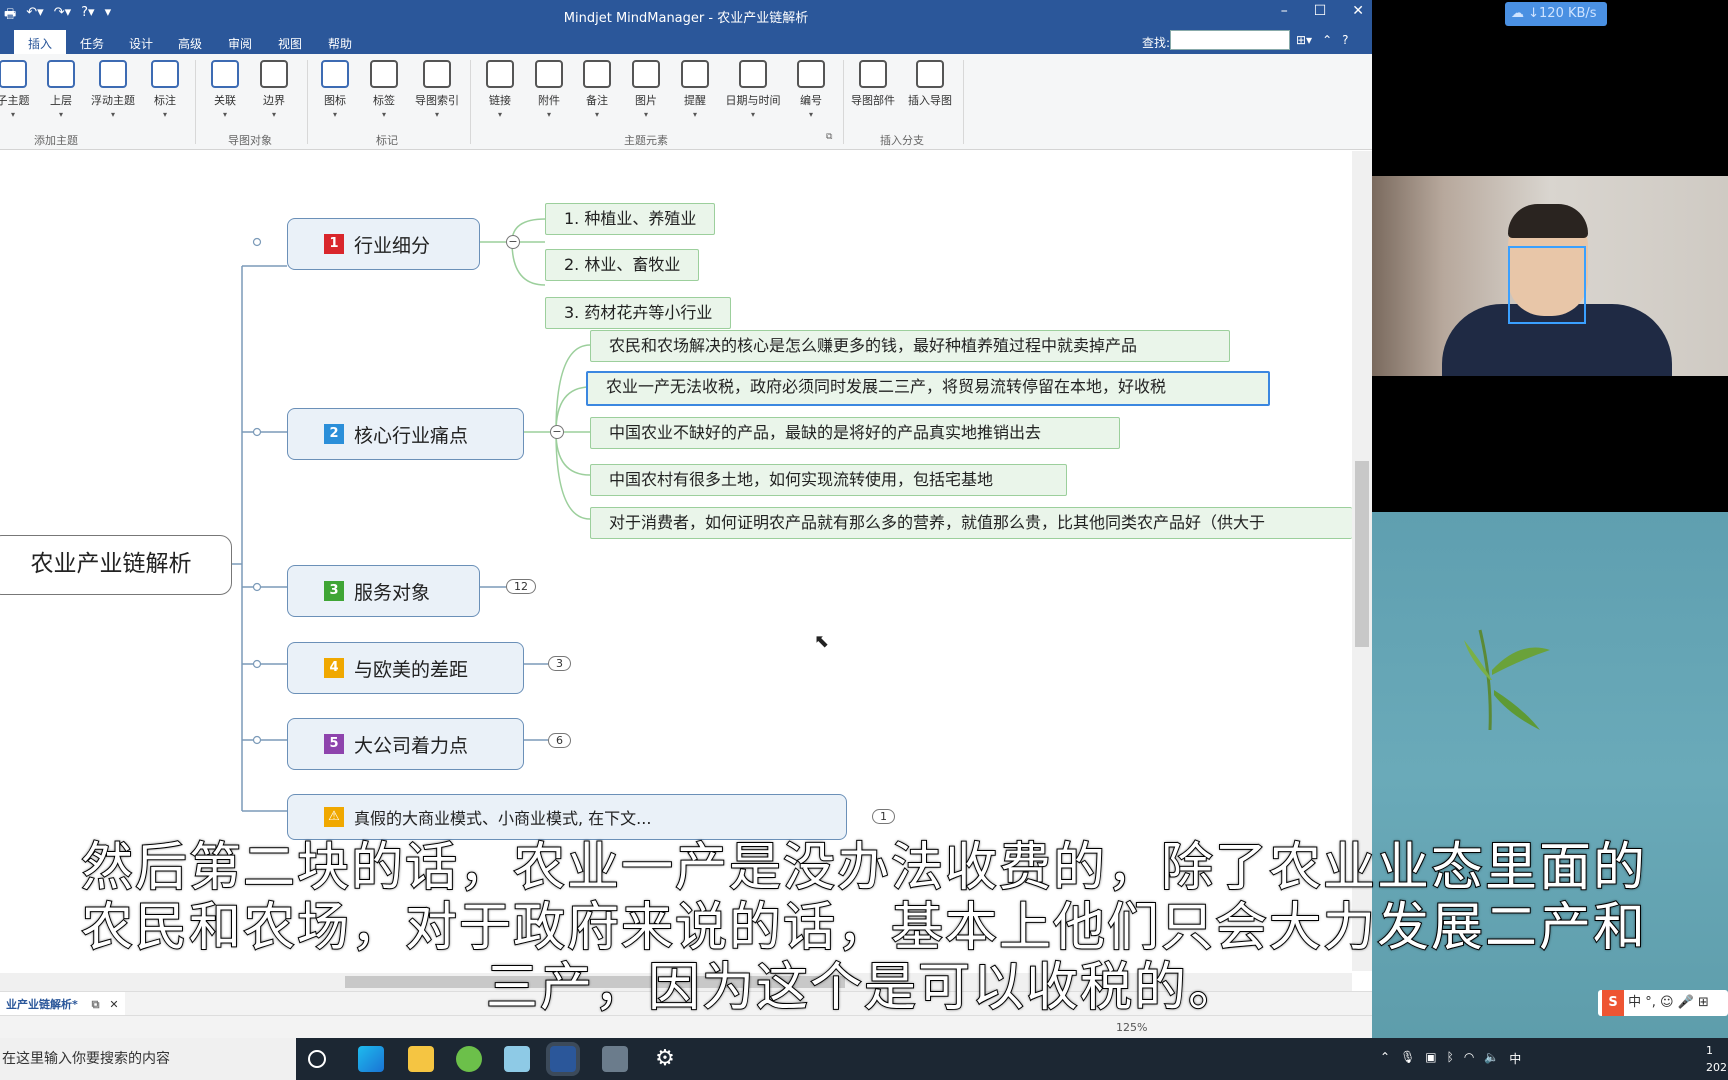 The width and height of the screenshot is (1728, 1080). I want to click on map-parts-button: 导图部件, so click(873, 84).